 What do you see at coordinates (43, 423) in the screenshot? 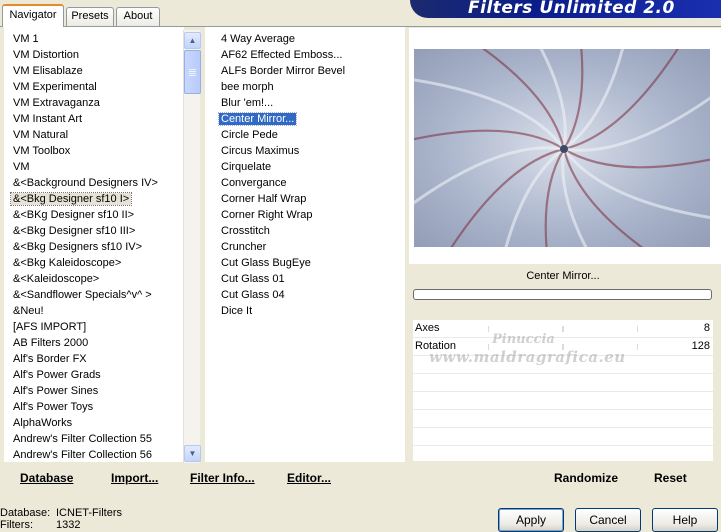
I see `category-item-label: AlphaWorks` at bounding box center [43, 423].